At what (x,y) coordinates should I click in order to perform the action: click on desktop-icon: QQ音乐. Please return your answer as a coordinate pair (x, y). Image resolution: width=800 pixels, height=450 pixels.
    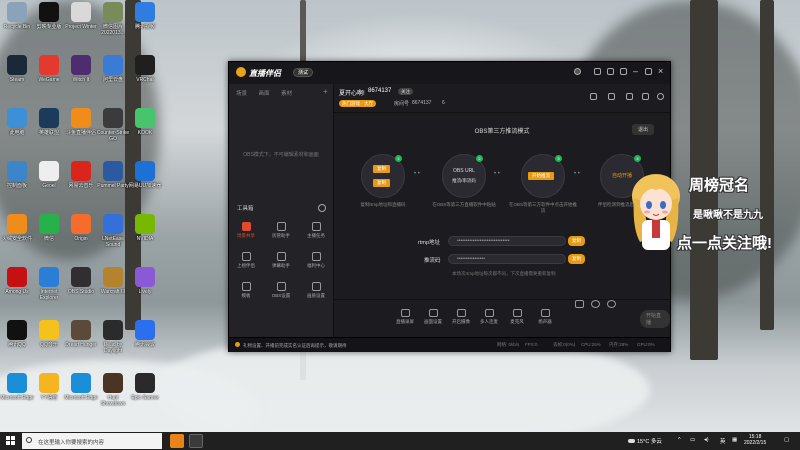
    Looking at the image, I should click on (49, 334).